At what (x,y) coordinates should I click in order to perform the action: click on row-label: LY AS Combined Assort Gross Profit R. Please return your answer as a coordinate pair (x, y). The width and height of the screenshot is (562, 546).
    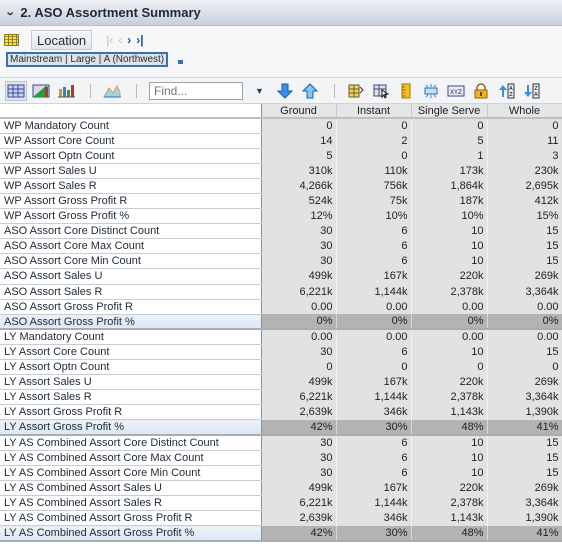
    Looking at the image, I should click on (131, 518).